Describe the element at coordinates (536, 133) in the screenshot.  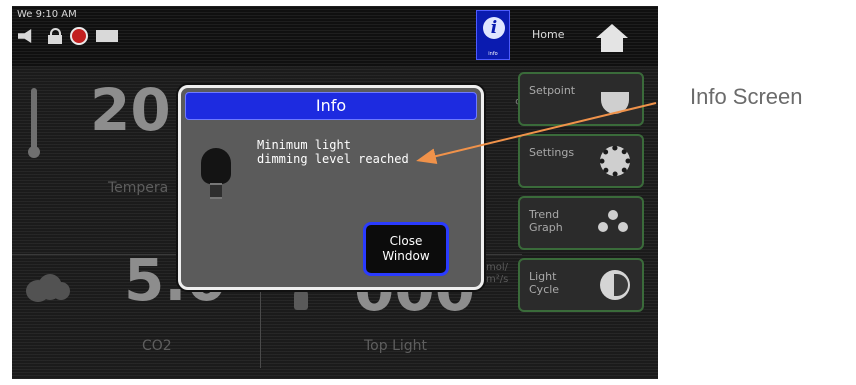
I see `callout-arrow` at that location.